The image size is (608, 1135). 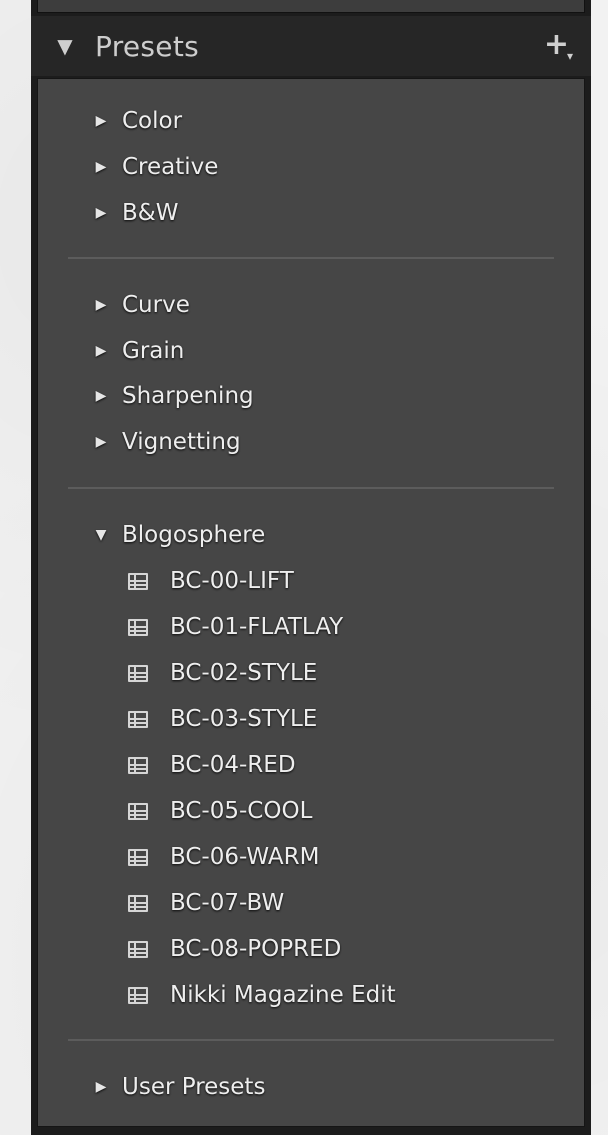 I want to click on preset-folder-color: ▶ Color, so click(x=311, y=121).